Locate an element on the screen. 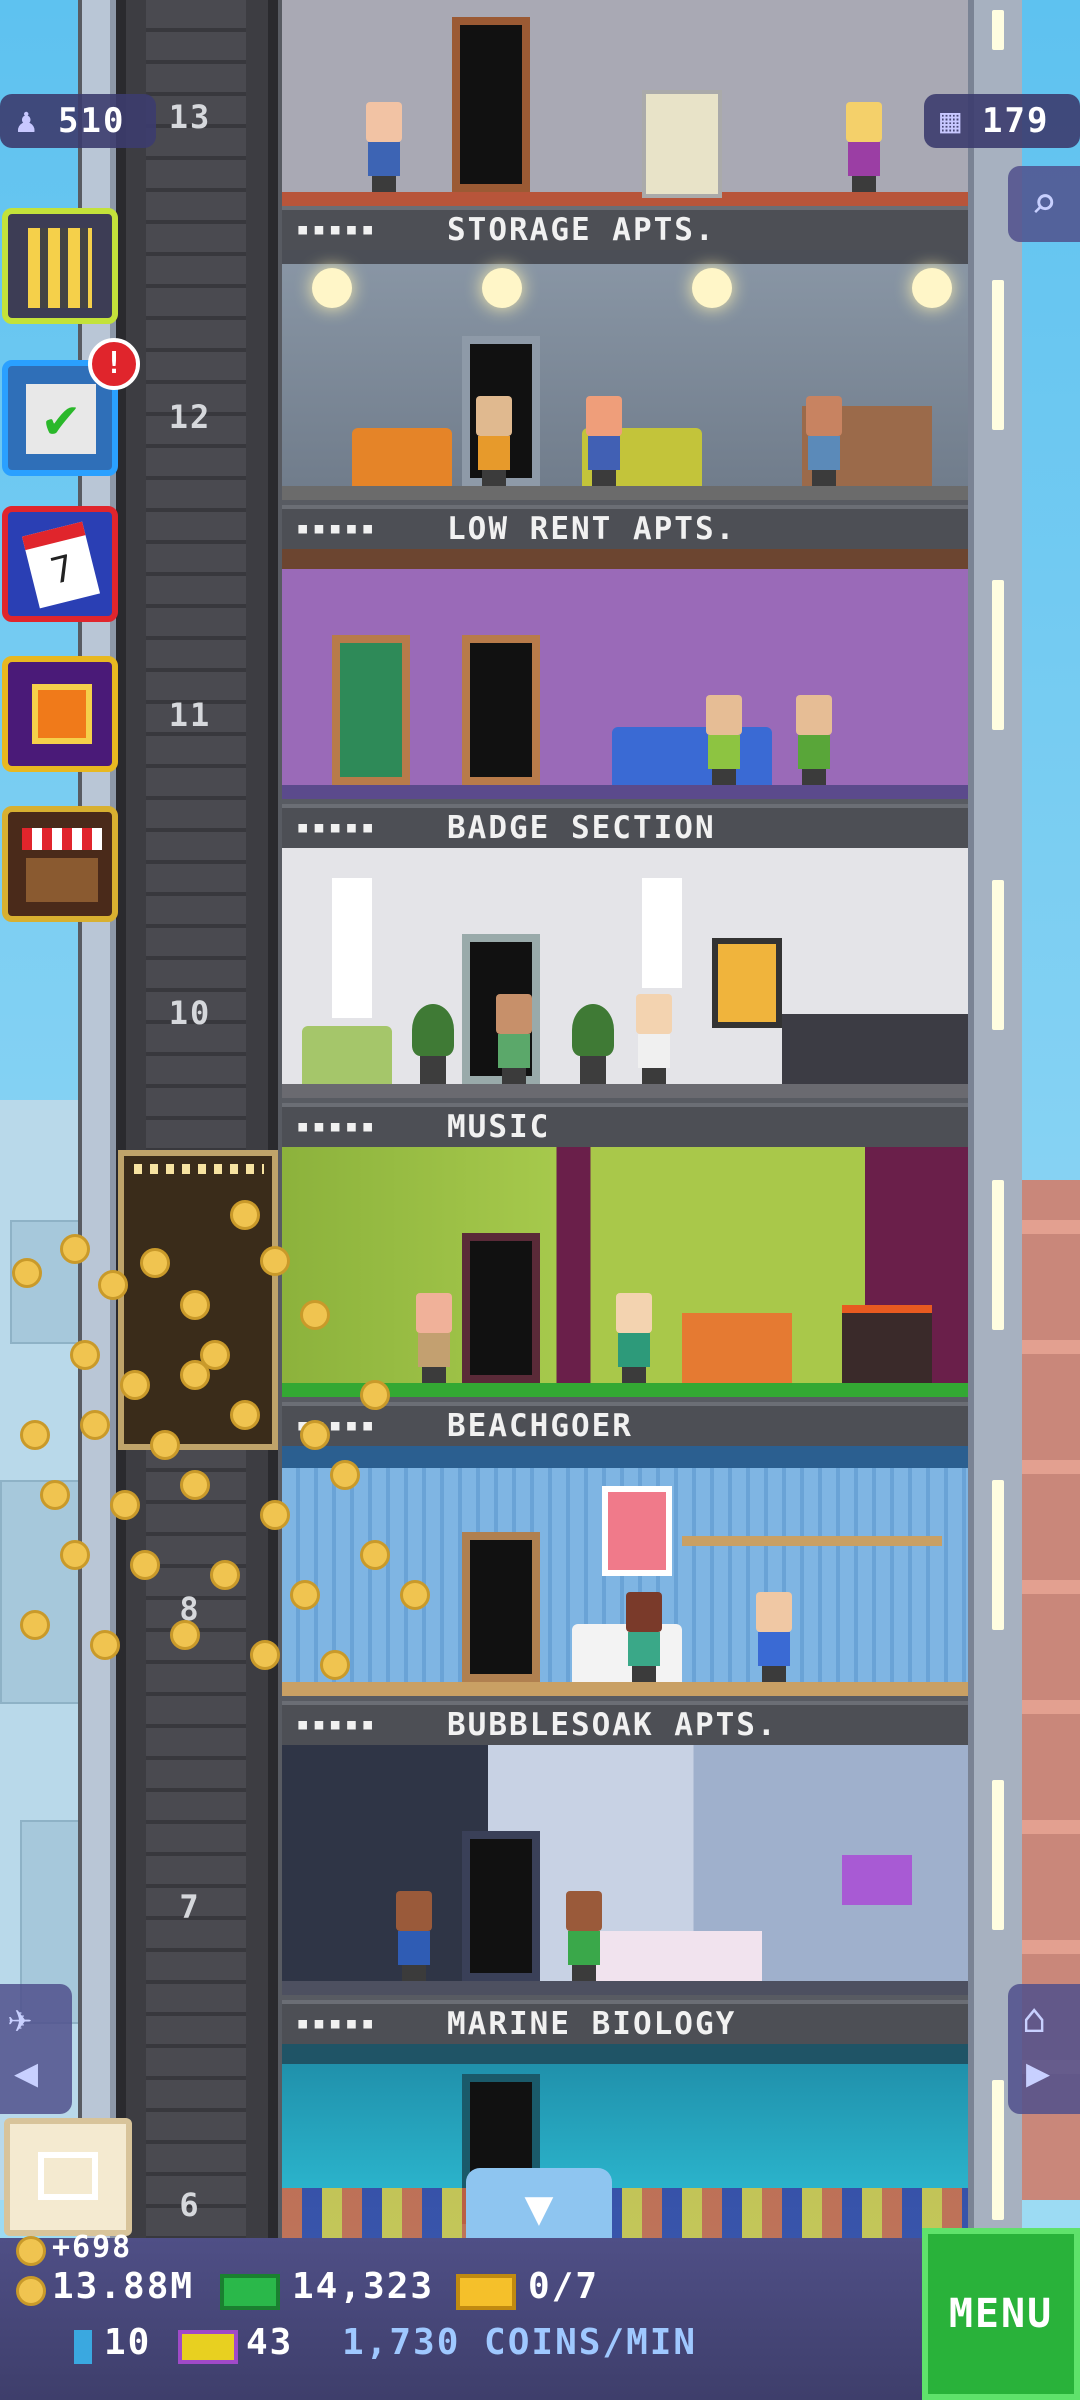 The image size is (1080, 2400). bottom-status-bar is located at coordinates (540, 2319).